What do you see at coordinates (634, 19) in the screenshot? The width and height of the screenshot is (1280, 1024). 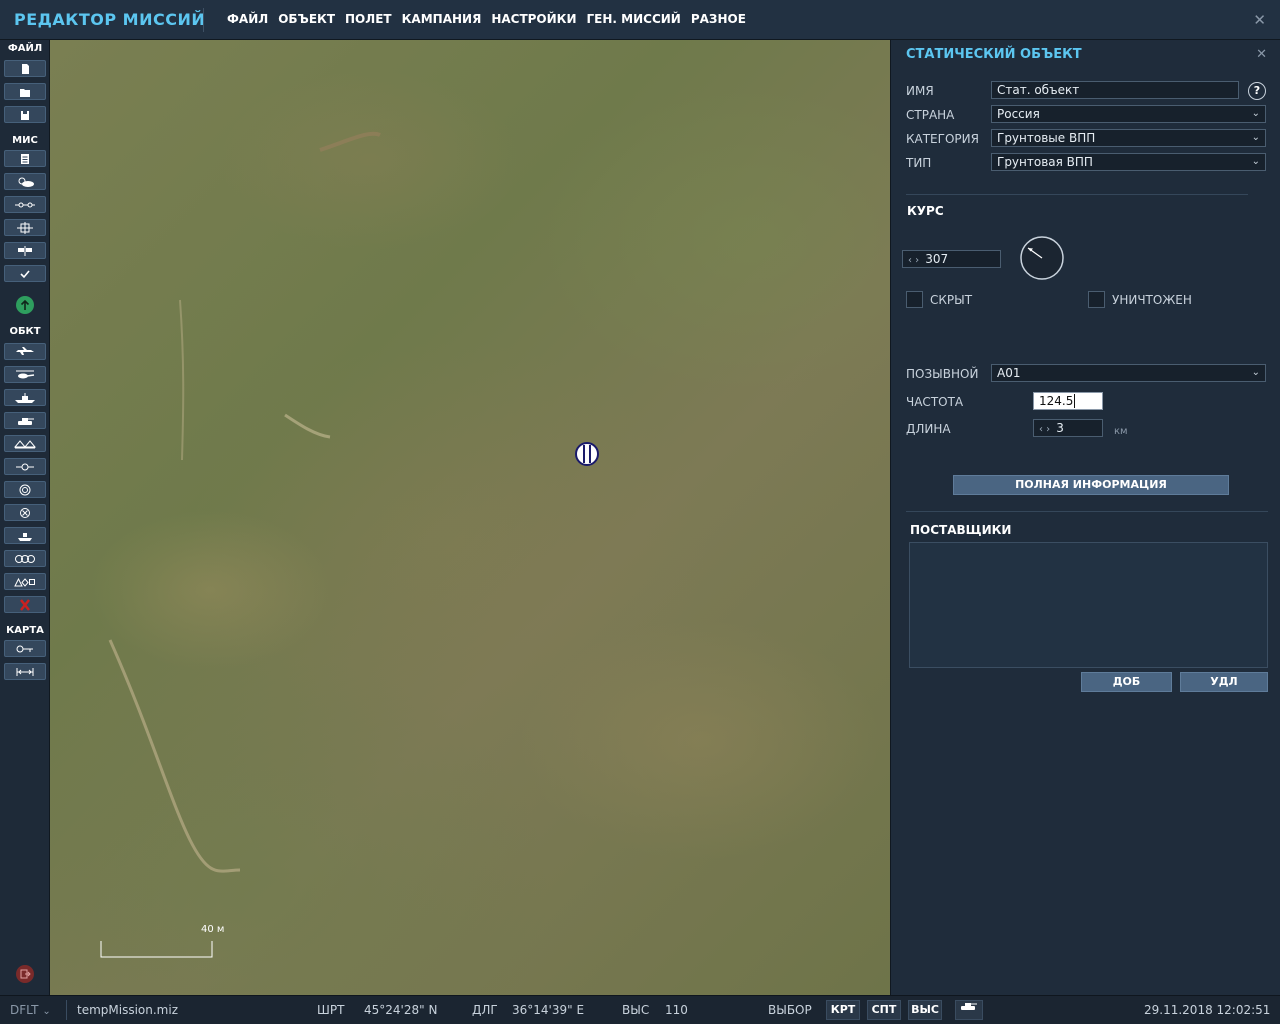 I see `menu-mission-generator: ГЕН. МИССИЙ` at bounding box center [634, 19].